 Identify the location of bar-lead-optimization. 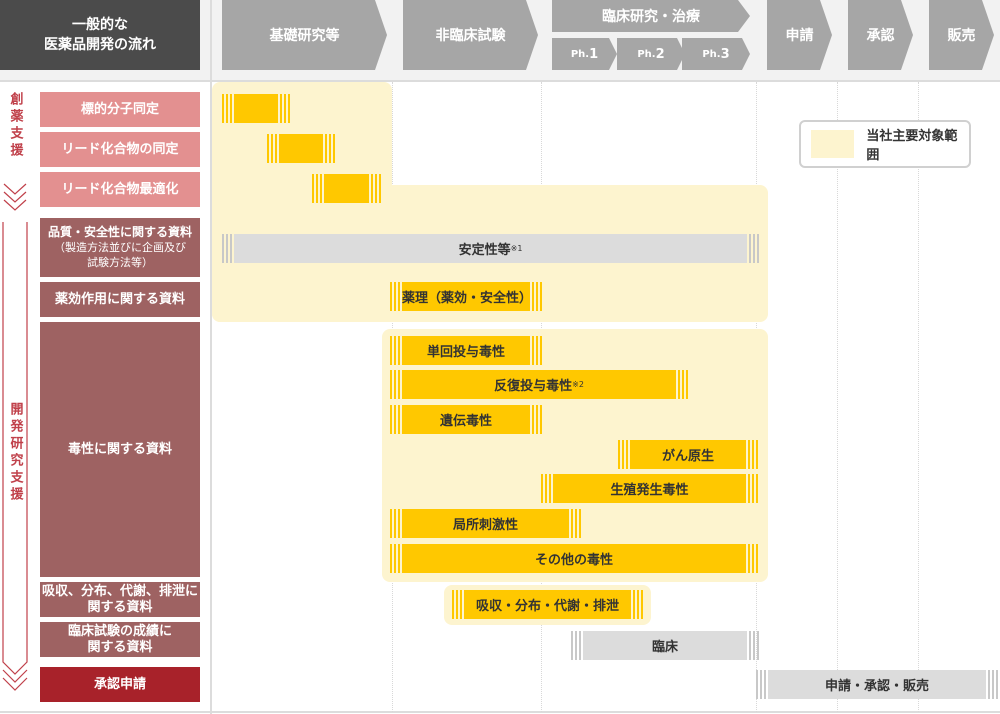
(346, 188).